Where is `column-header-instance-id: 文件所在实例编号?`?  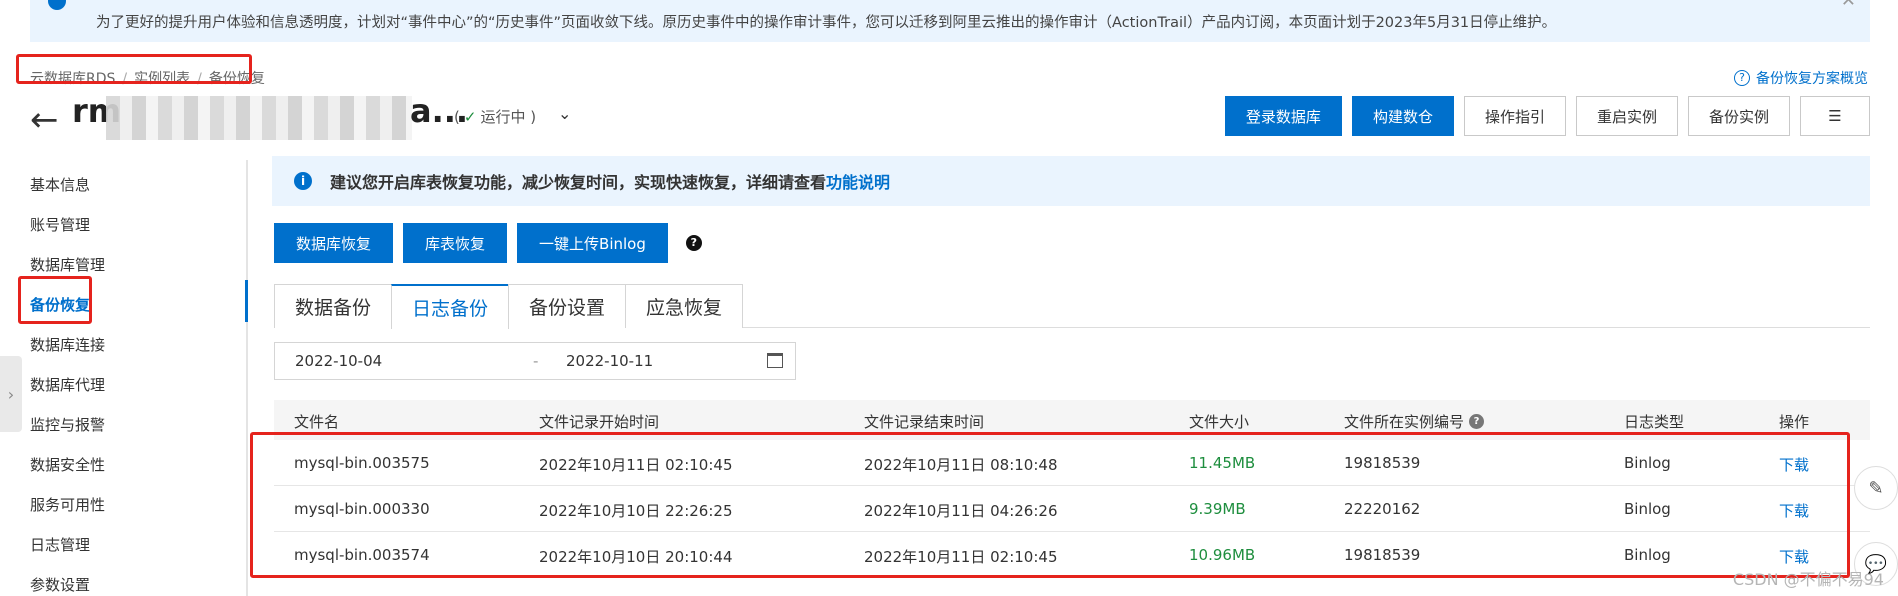
column-header-instance-id: 文件所在实例编号? is located at coordinates (1414, 421).